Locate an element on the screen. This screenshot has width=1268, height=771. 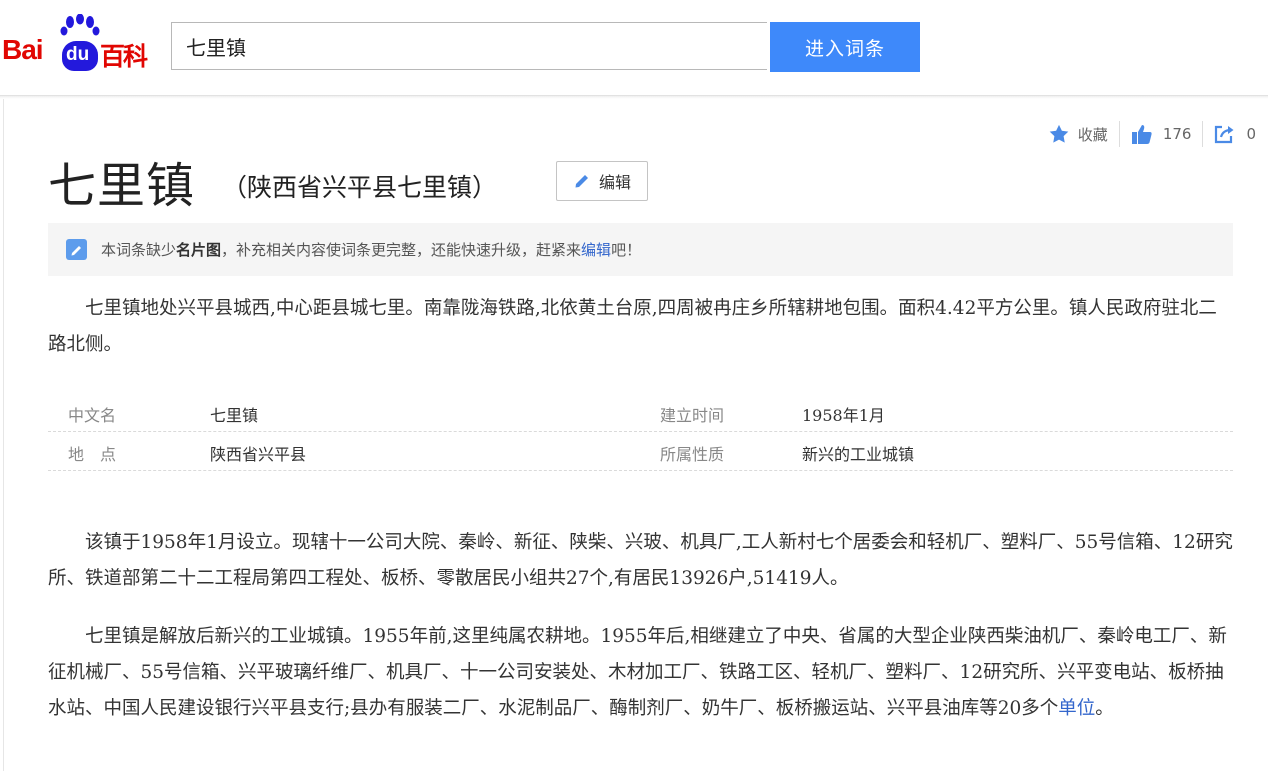
pencil-icon is located at coordinates (581, 181).